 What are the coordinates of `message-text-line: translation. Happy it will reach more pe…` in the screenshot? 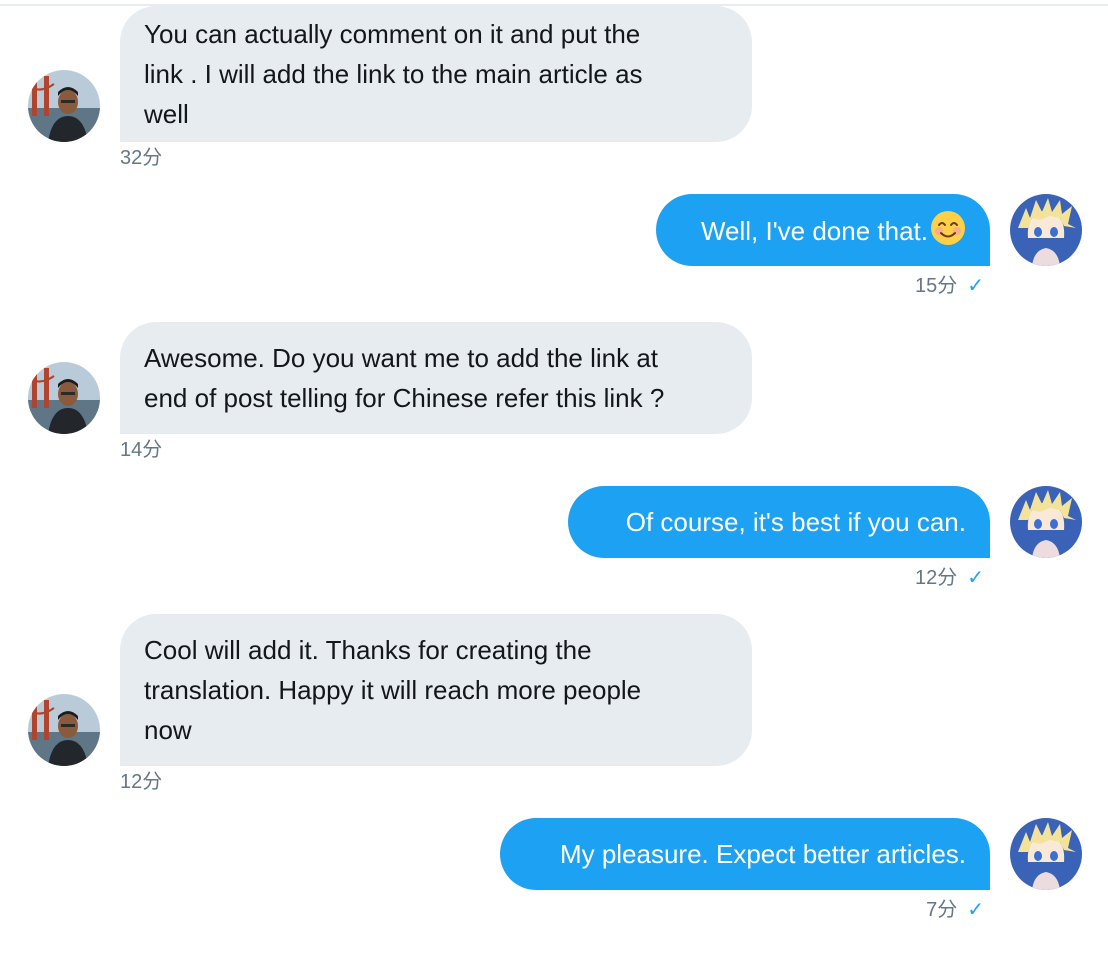 It's located at (393, 690).